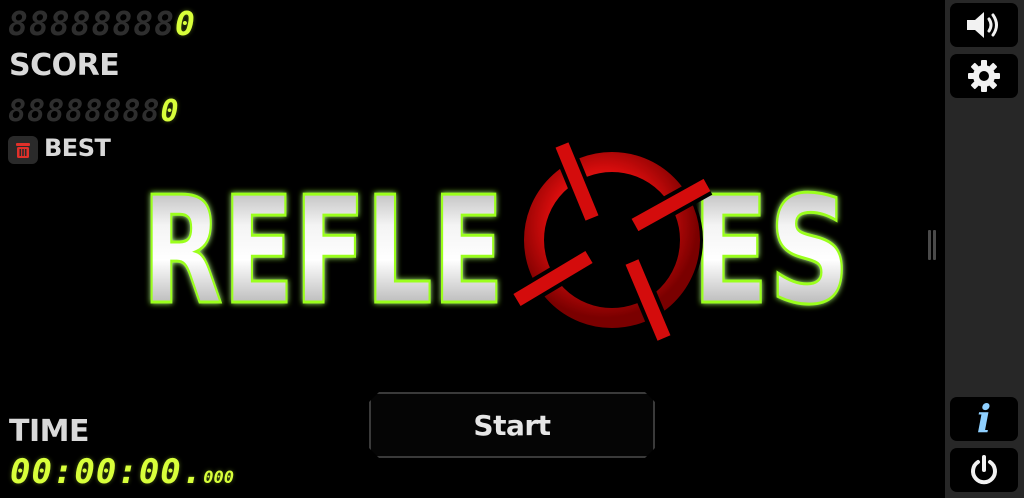  I want to click on time-value: 00:00:00., so click(107, 472).